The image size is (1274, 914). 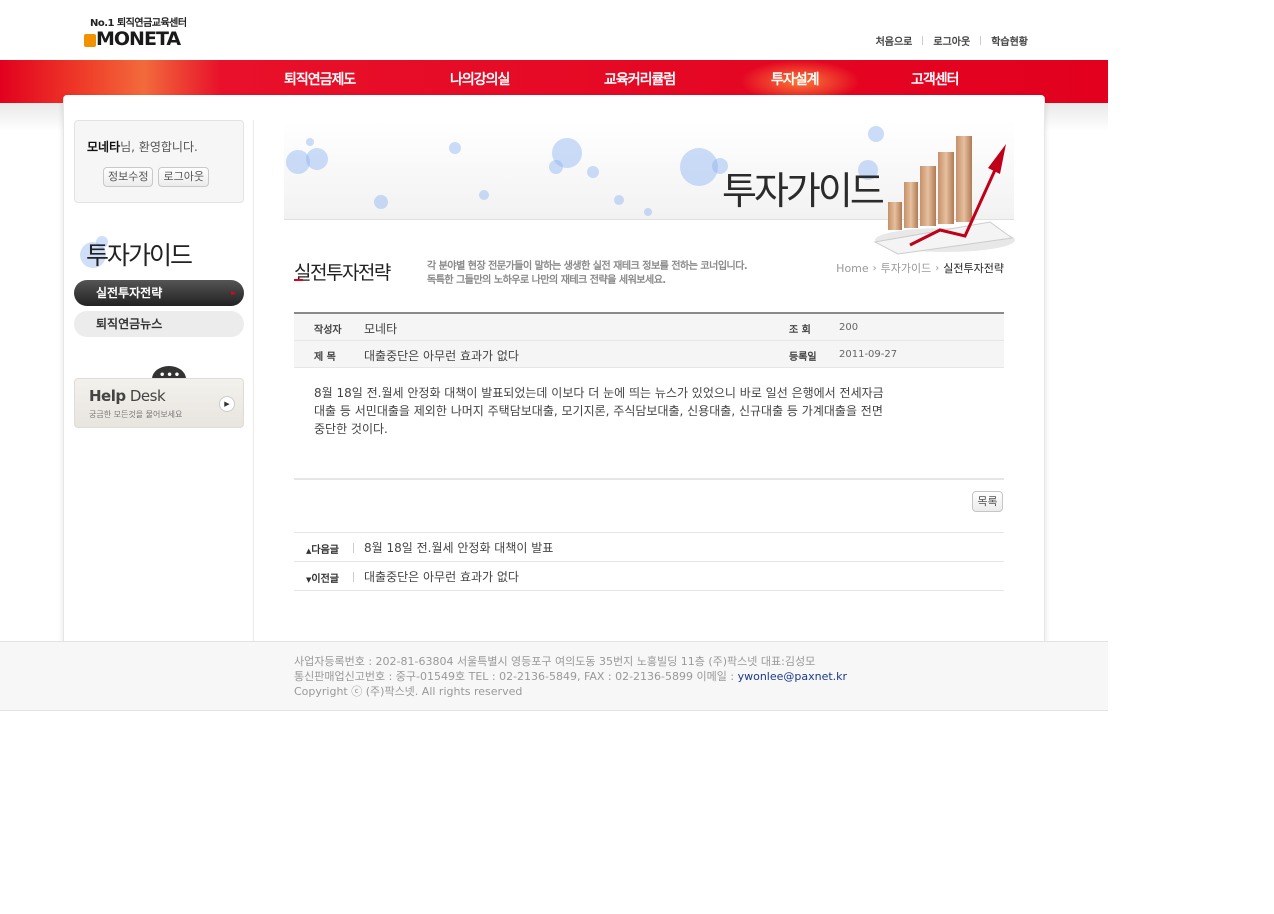 I want to click on gnb-my-classroom: 나의강의실, so click(x=480, y=79).